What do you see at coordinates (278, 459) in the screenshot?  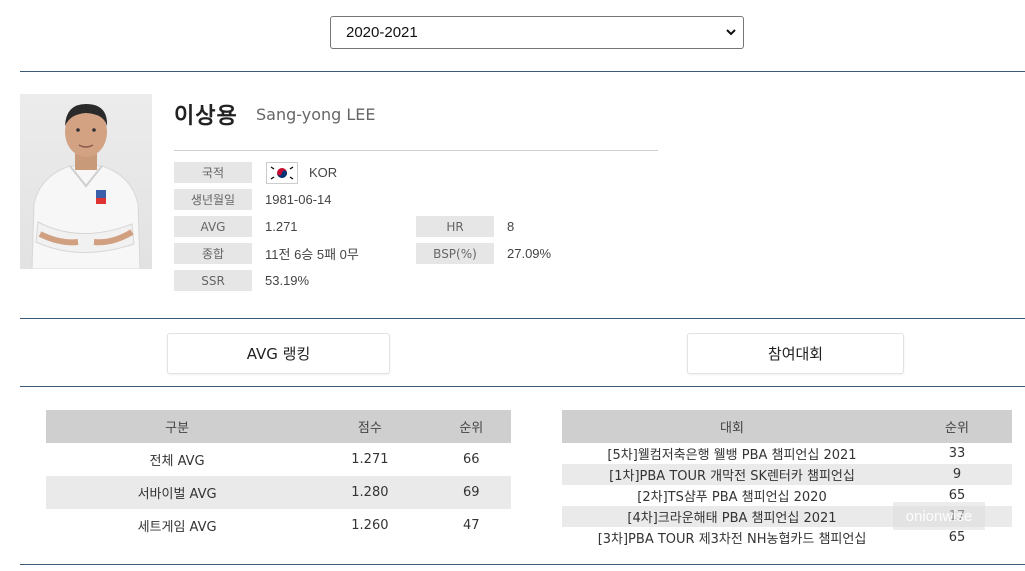 I see `table-row: 전체 AVG 1.271 66` at bounding box center [278, 459].